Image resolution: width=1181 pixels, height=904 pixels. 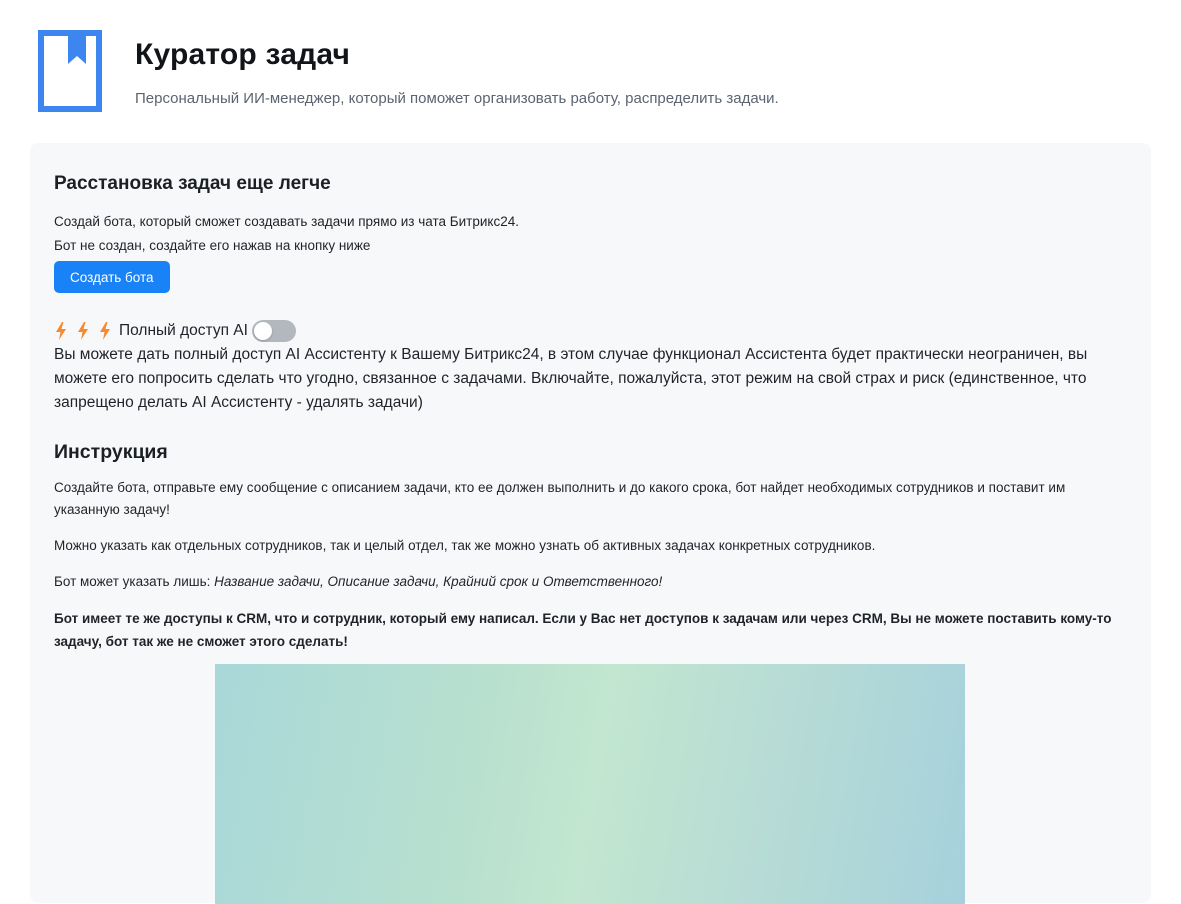 What do you see at coordinates (243, 54) in the screenshot?
I see `page-title: Куратор задач` at bounding box center [243, 54].